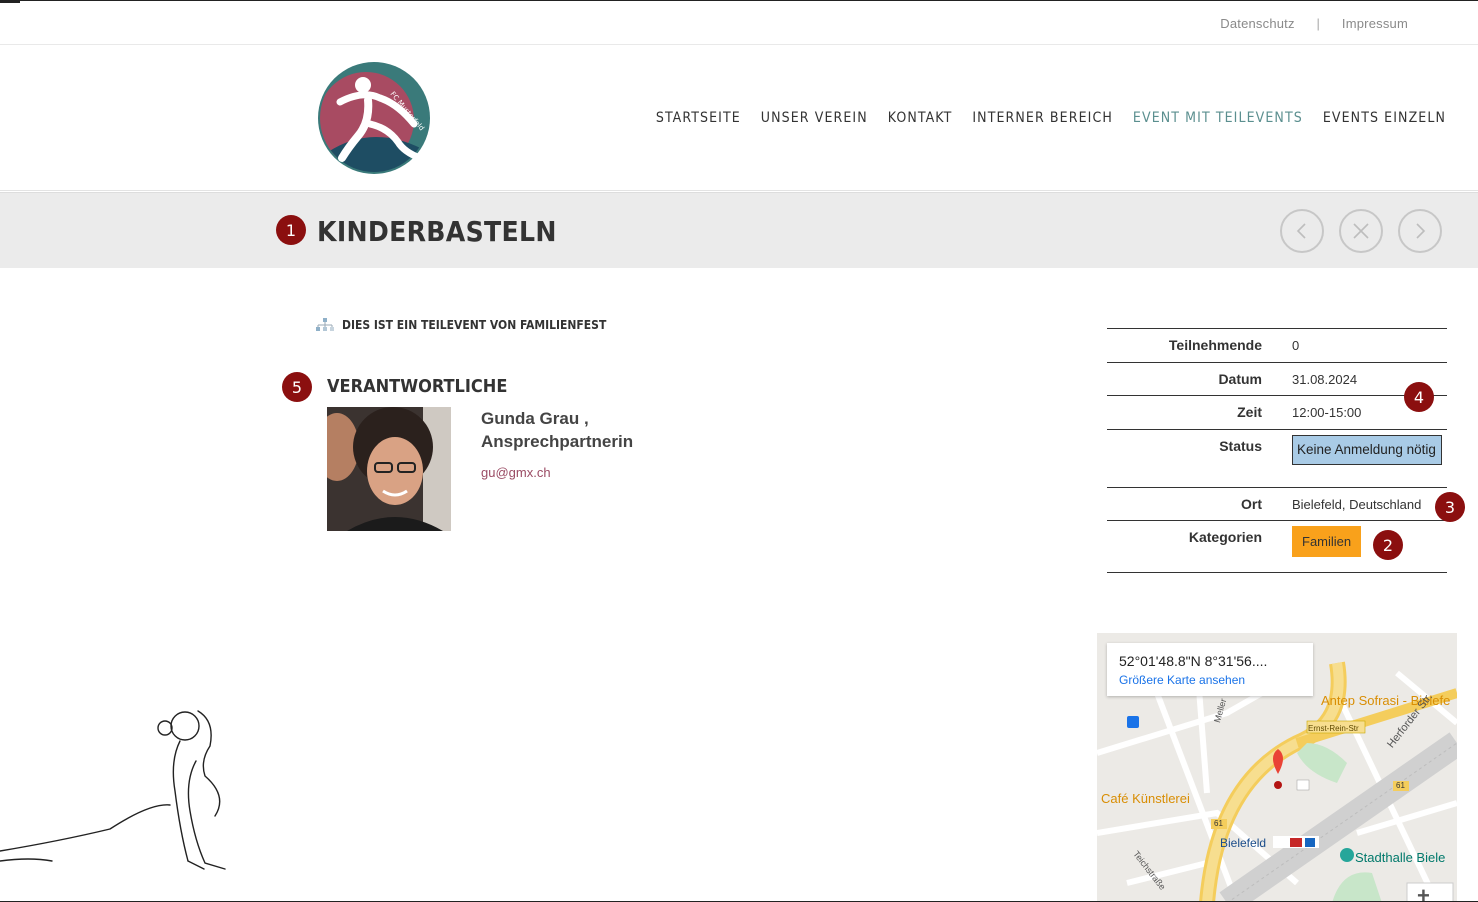  I want to click on responsible-name-line: Gunda Grau ,, so click(535, 418).